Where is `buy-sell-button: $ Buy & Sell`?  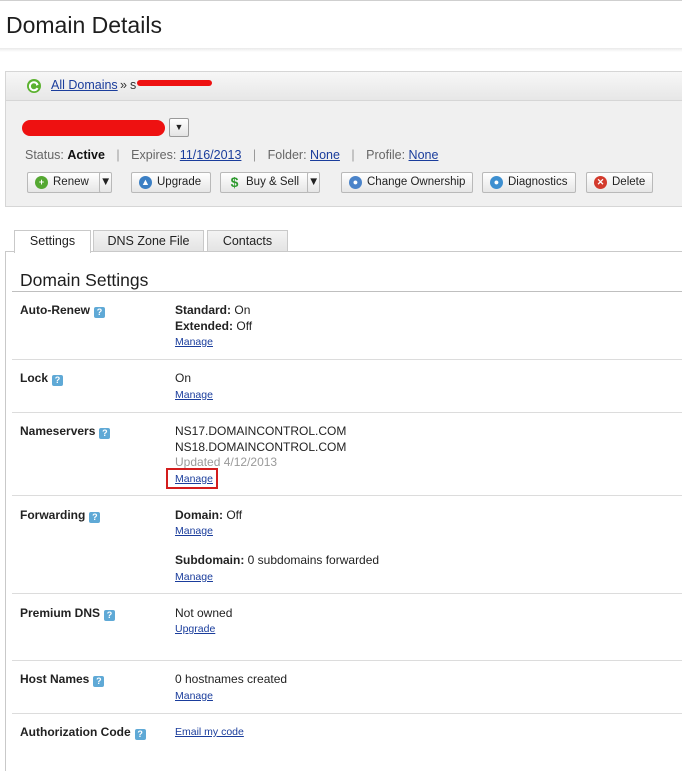 buy-sell-button: $ Buy & Sell is located at coordinates (264, 182).